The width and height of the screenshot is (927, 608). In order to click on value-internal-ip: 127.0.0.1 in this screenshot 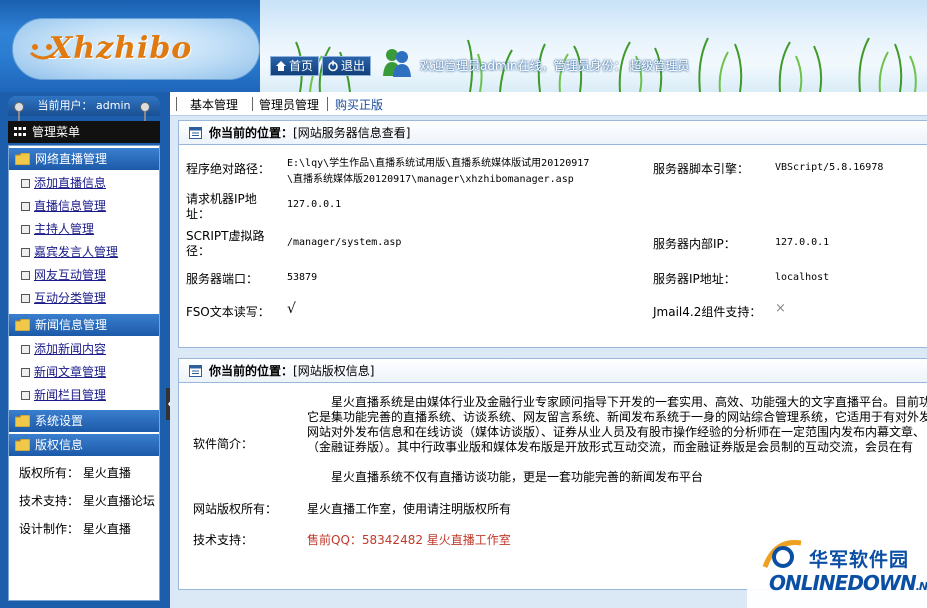, I will do `click(802, 242)`.